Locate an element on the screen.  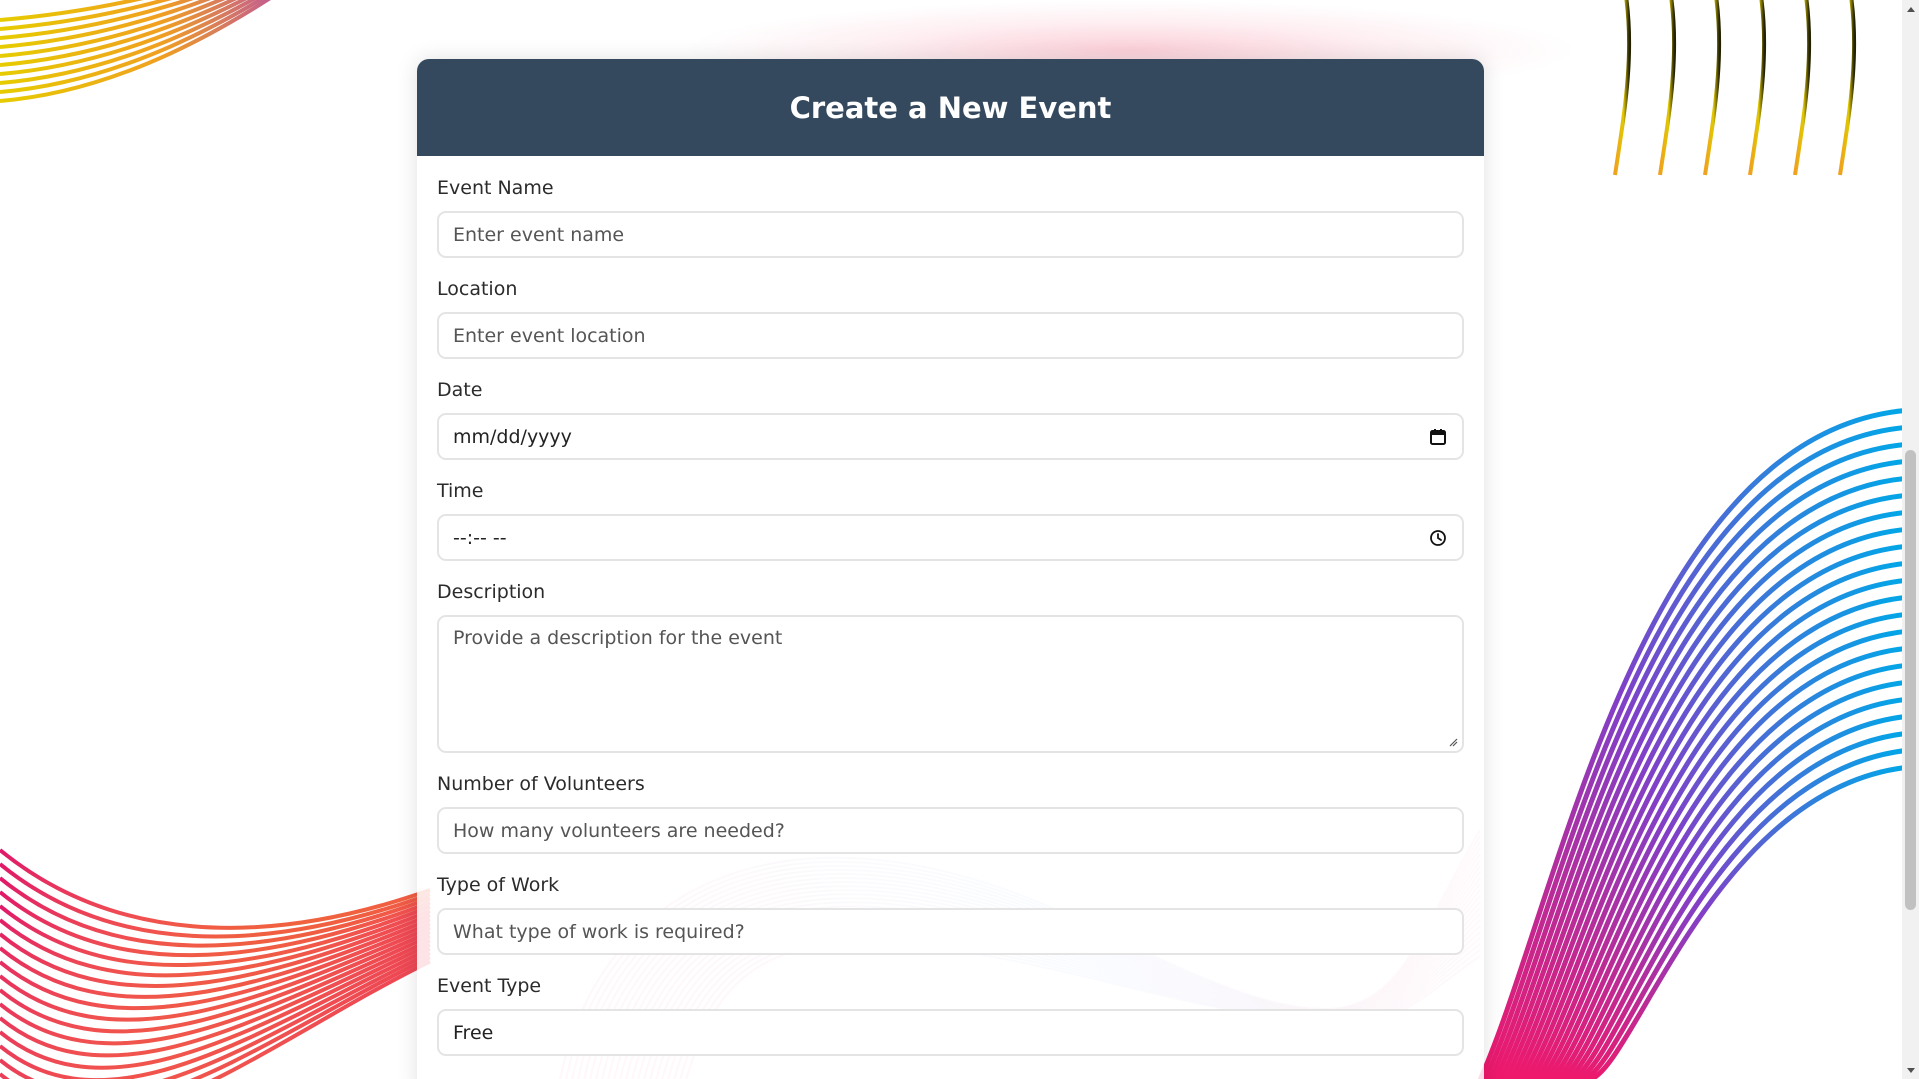
event-name-placeholder: Enter event name is located at coordinates (539, 234).